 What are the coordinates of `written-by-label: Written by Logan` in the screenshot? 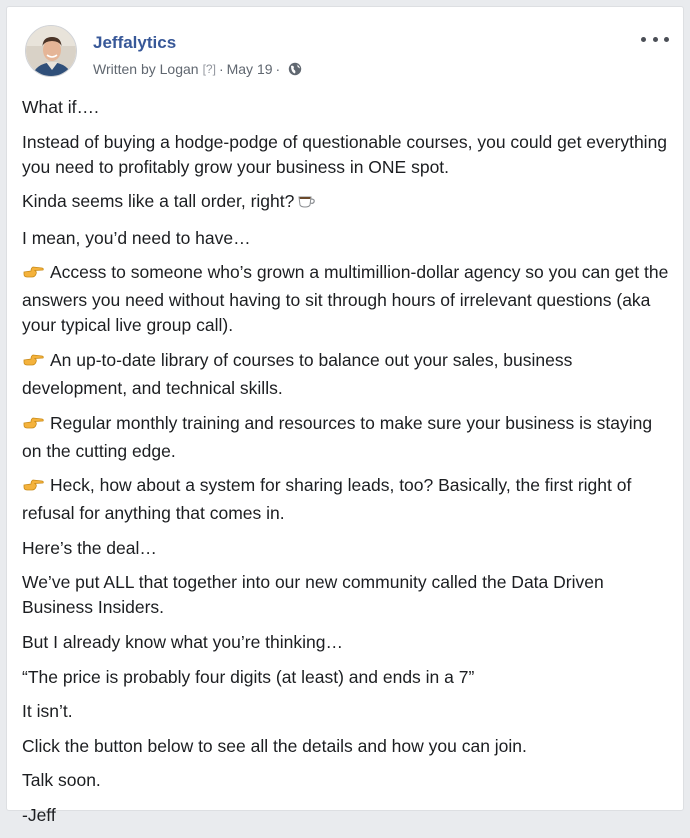 It's located at (146, 69).